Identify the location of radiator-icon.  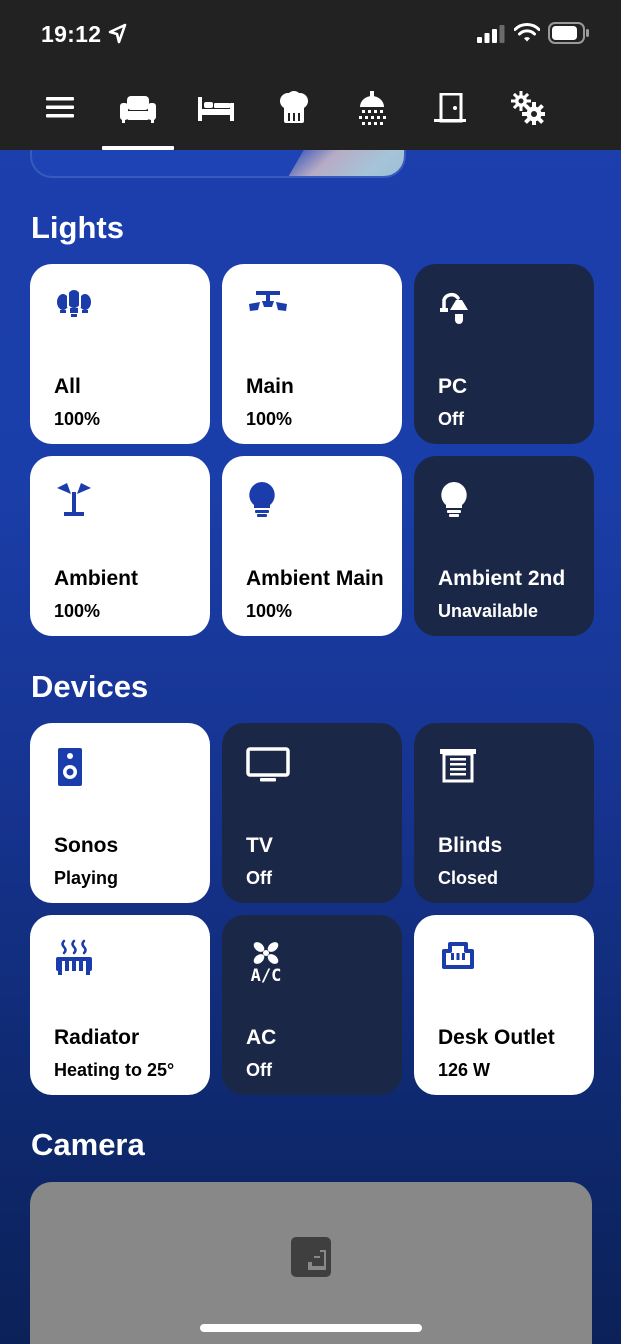
(74, 957).